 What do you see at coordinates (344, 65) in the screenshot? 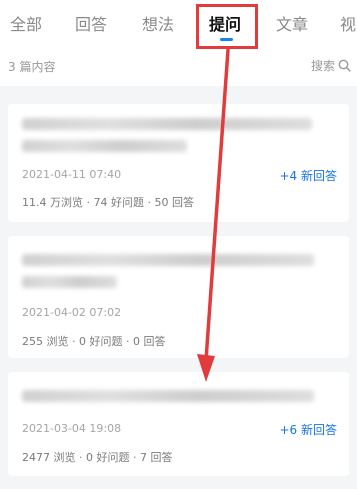
I see `search-icon` at bounding box center [344, 65].